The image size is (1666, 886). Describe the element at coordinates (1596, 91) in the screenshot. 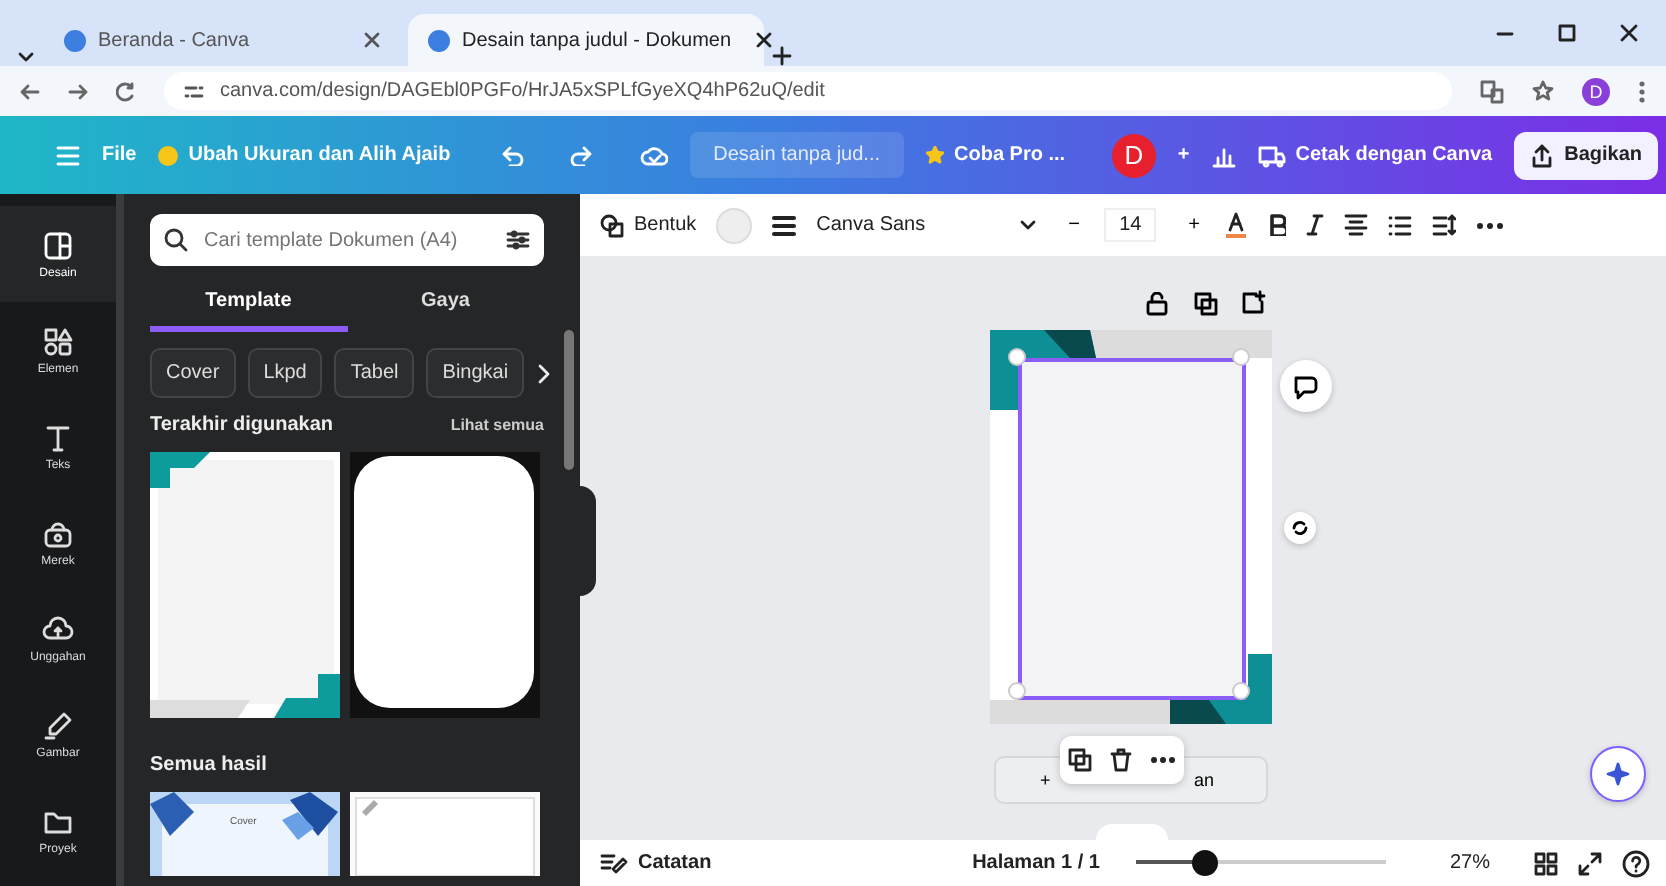

I see `profile-avatar: D` at that location.